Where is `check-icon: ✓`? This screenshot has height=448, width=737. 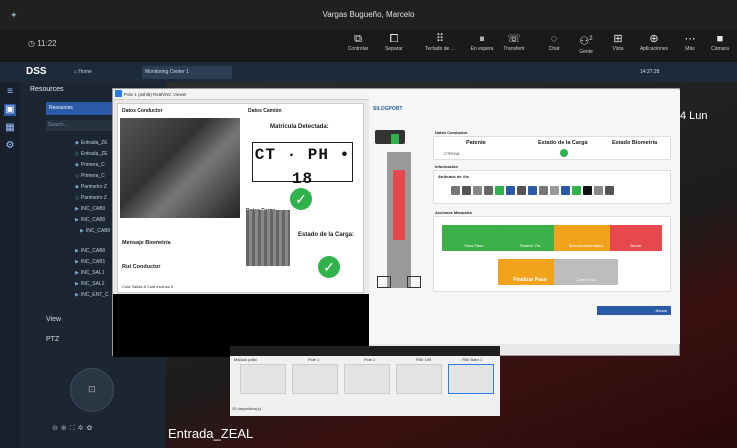 check-icon: ✓ is located at coordinates (301, 199).